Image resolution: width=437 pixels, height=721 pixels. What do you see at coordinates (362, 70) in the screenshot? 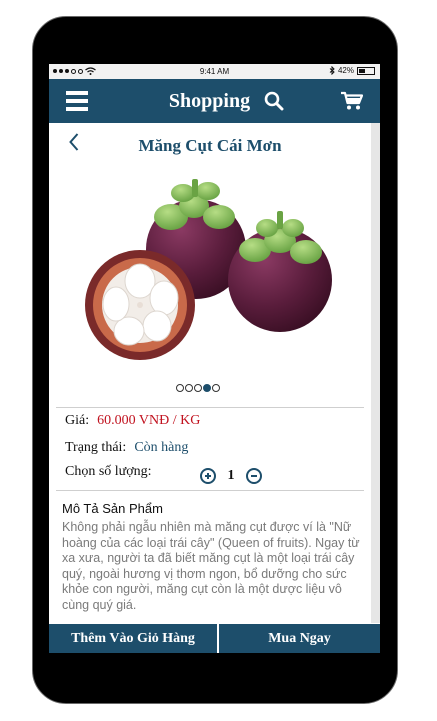
I see `battery-fill` at bounding box center [362, 70].